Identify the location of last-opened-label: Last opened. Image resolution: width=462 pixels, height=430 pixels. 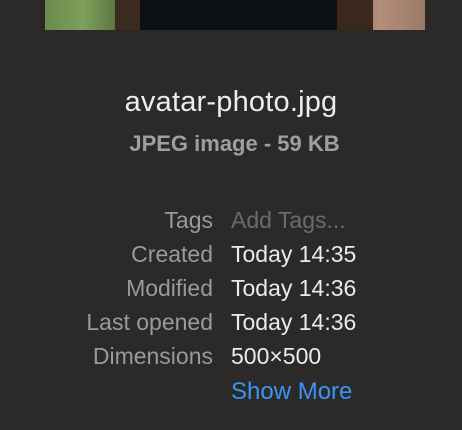
(149, 322).